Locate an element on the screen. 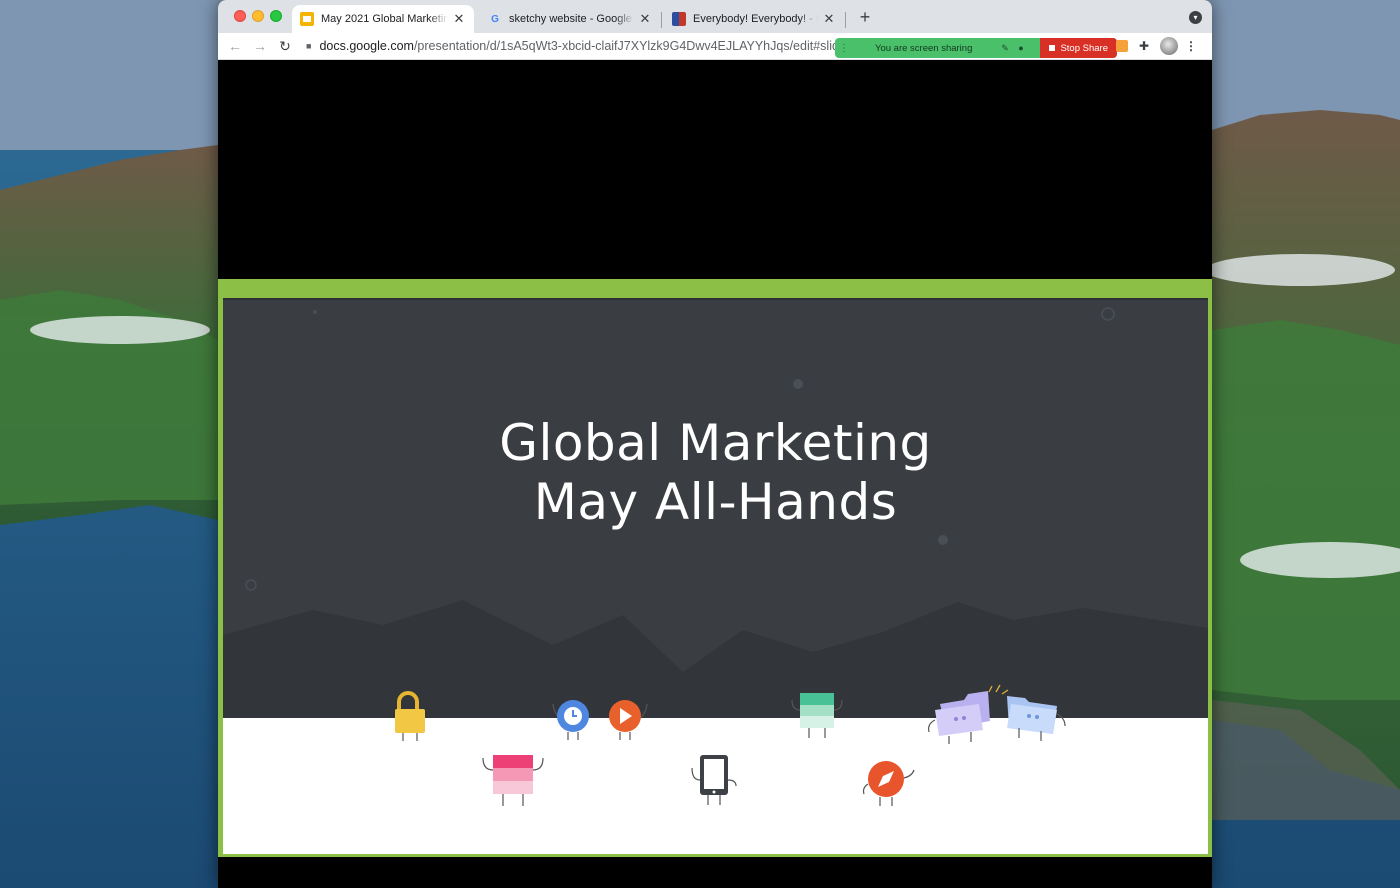 This screenshot has height=888, width=1400. mute-icon: ✎ is located at coordinates (1005, 48).